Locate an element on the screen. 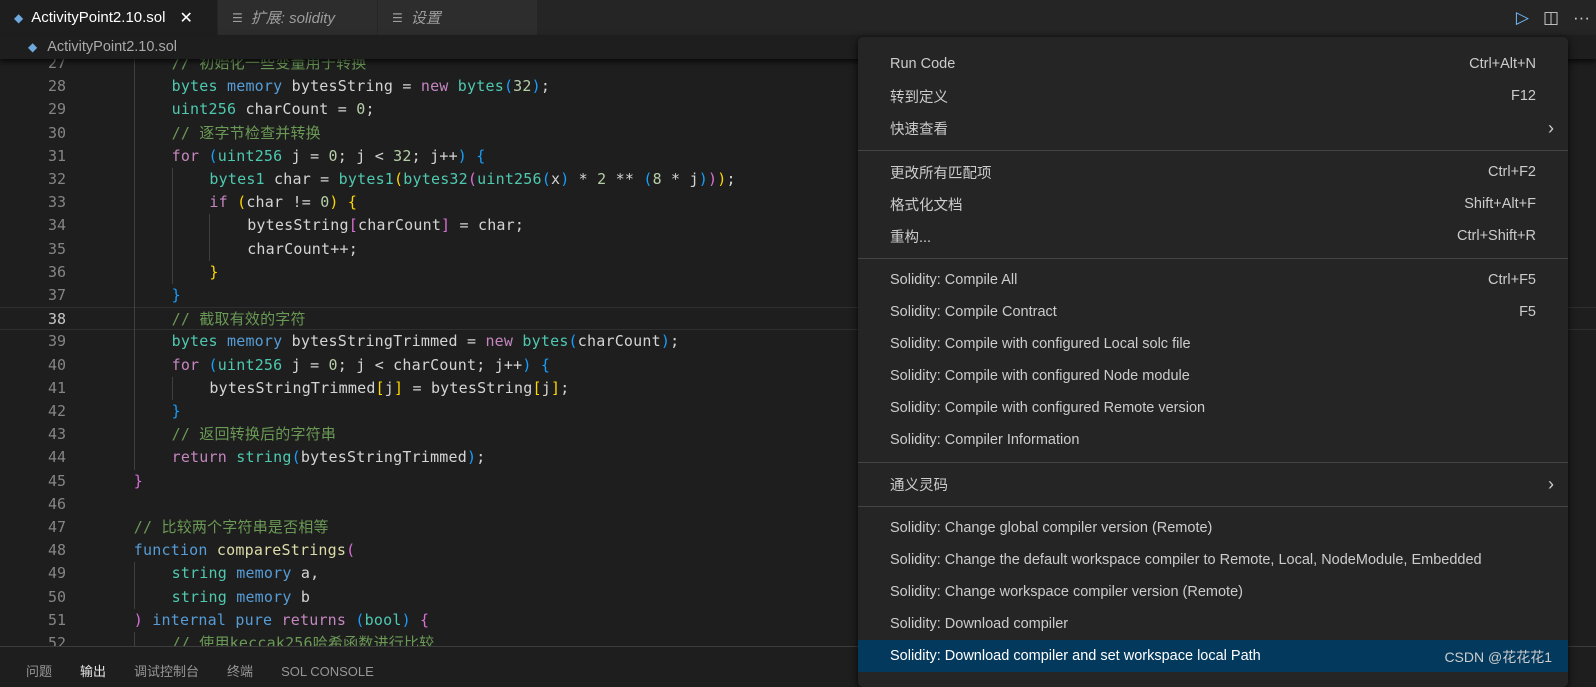 Image resolution: width=1596 pixels, height=687 pixels. code-token: bytes is located at coordinates (480, 86).